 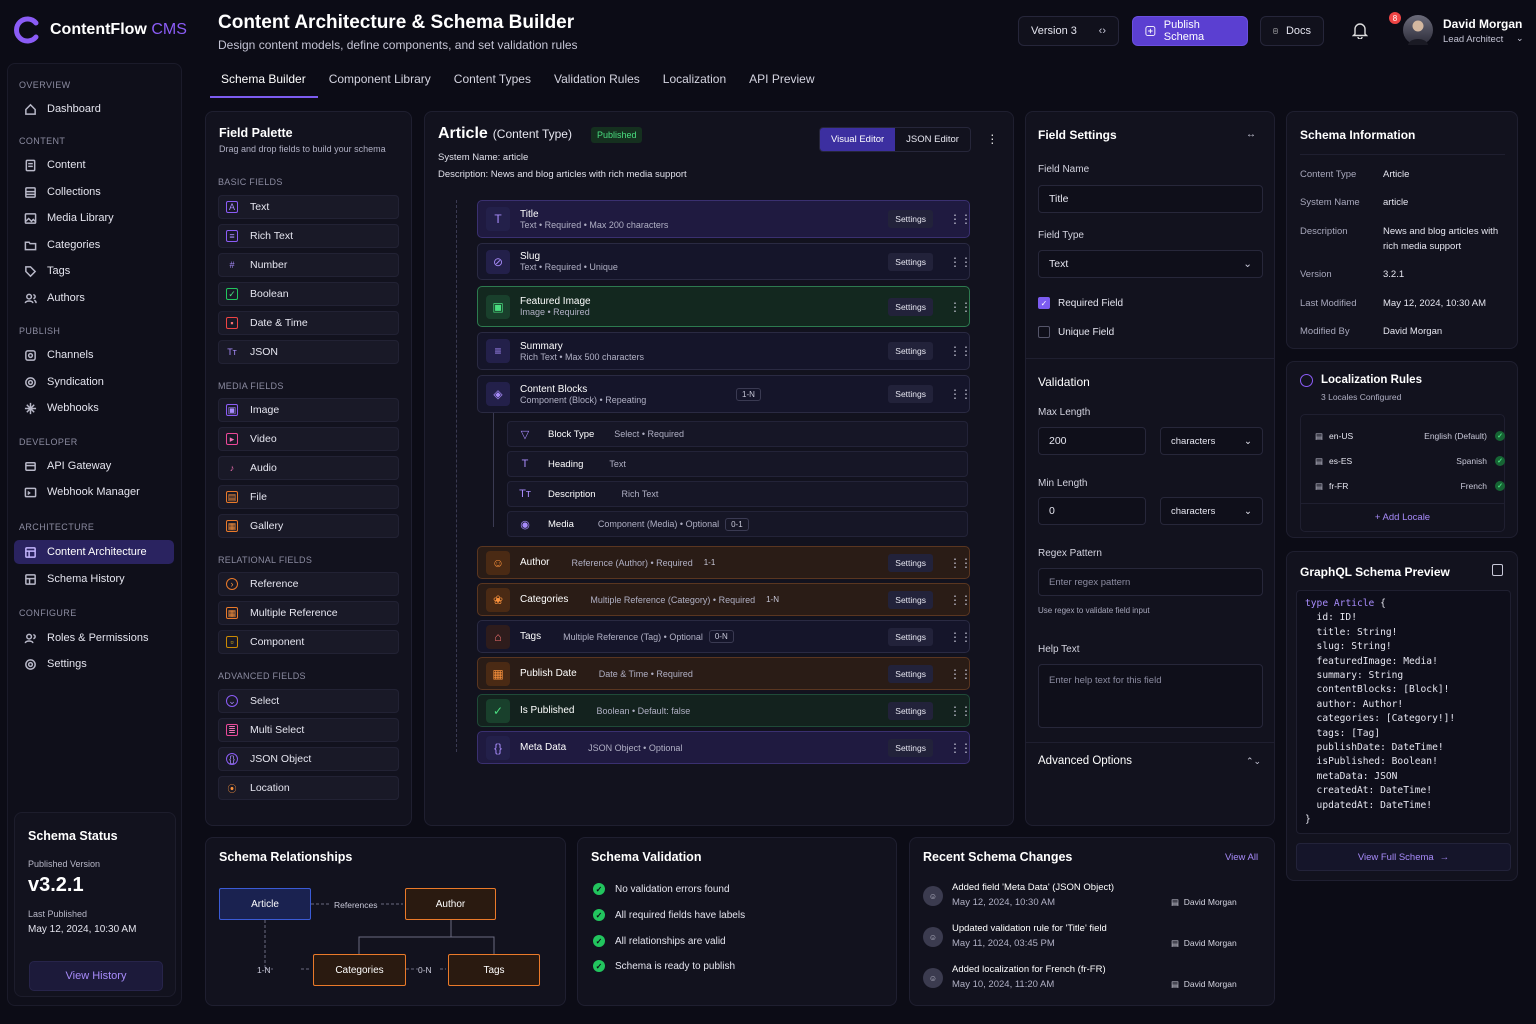 What do you see at coordinates (94, 492) in the screenshot?
I see `nav-item-webhook-manager: Webhook Manager` at bounding box center [94, 492].